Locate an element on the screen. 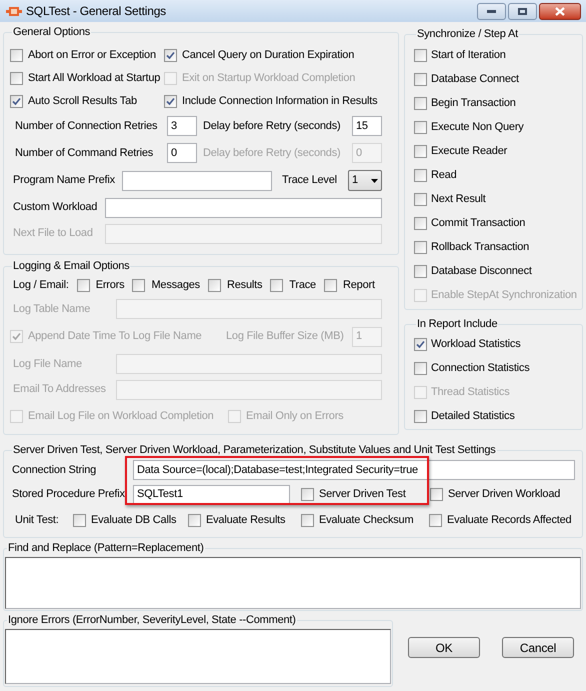 This screenshot has width=586, height=691. checkbox-label: Evaluate Checksum is located at coordinates (366, 520).